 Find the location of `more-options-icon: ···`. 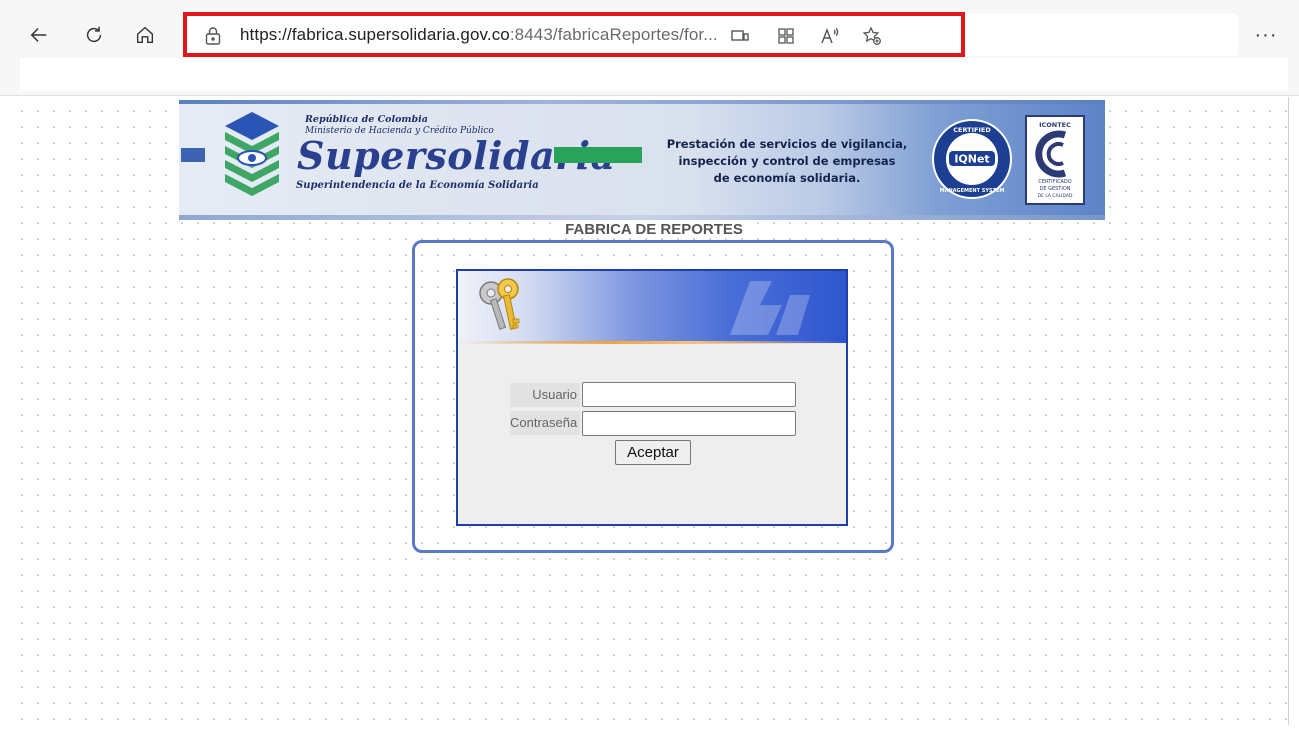

more-options-icon: ··· is located at coordinates (1266, 35).